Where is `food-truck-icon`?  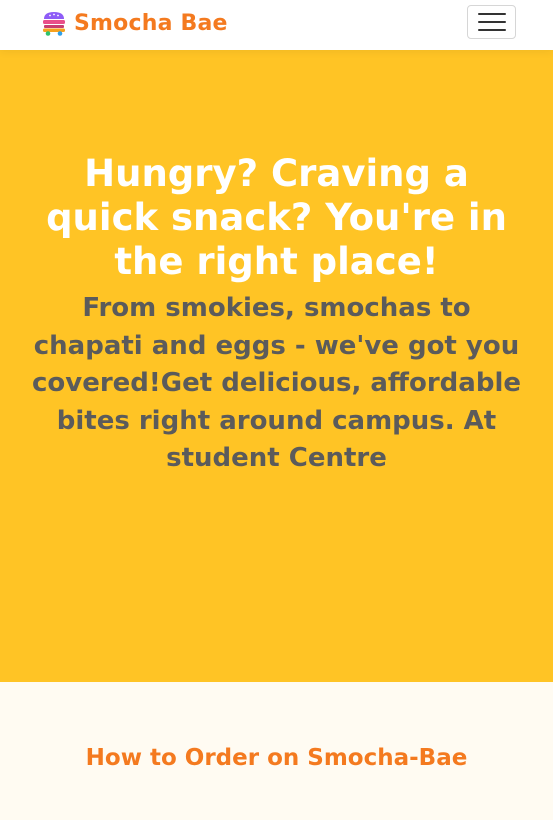
food-truck-icon is located at coordinates (54, 24).